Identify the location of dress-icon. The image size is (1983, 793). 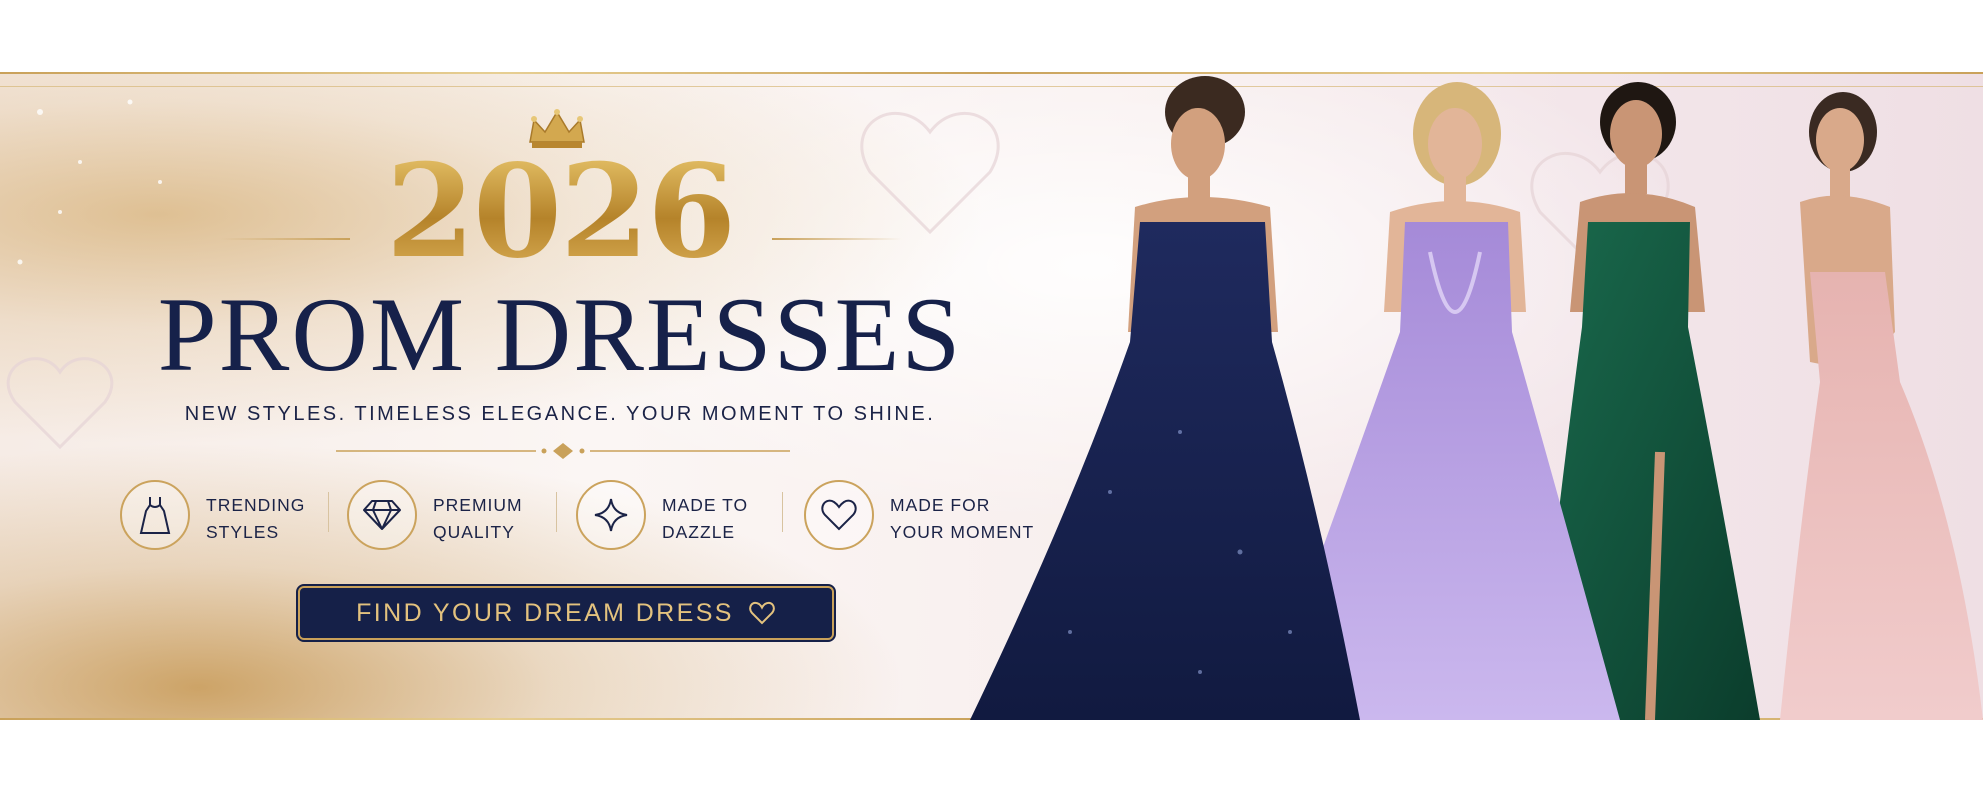
(155, 515).